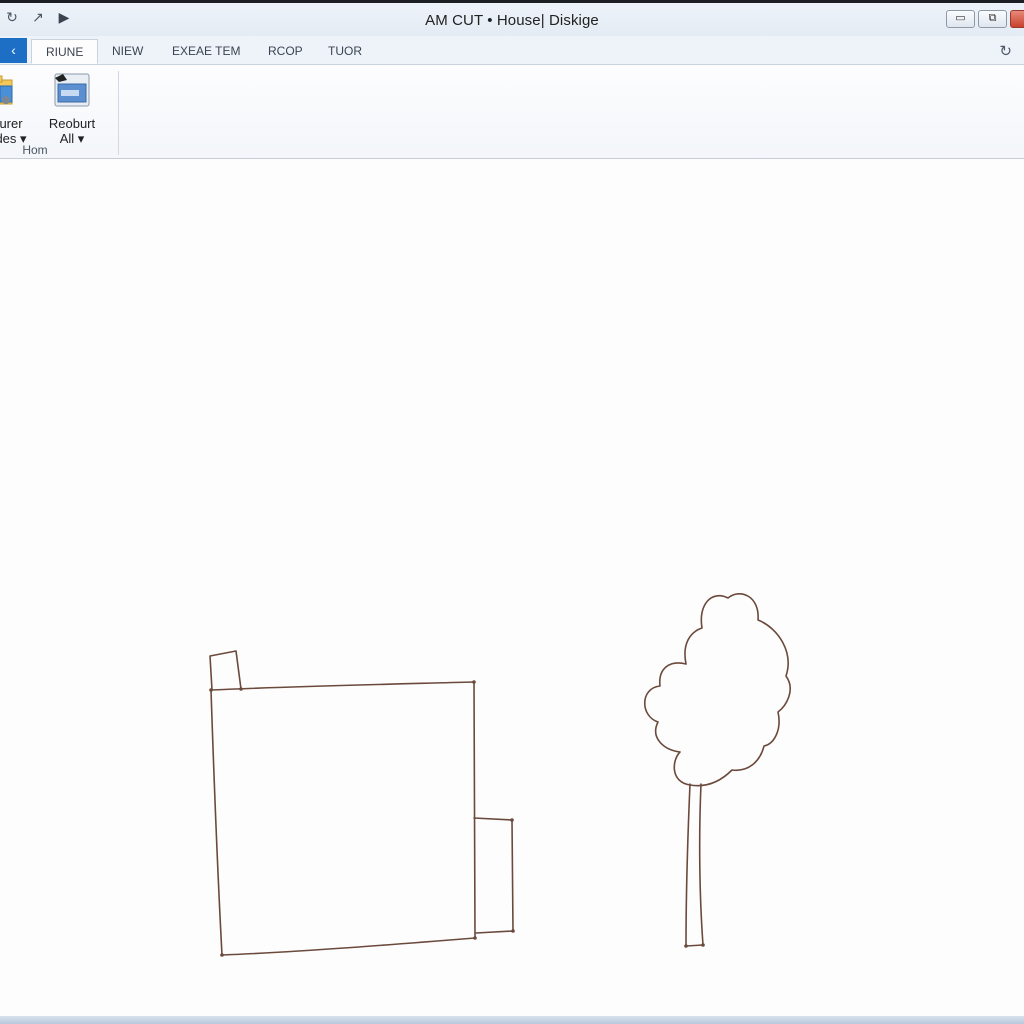  What do you see at coordinates (960, 19) in the screenshot?
I see `minimize-button: ▭` at bounding box center [960, 19].